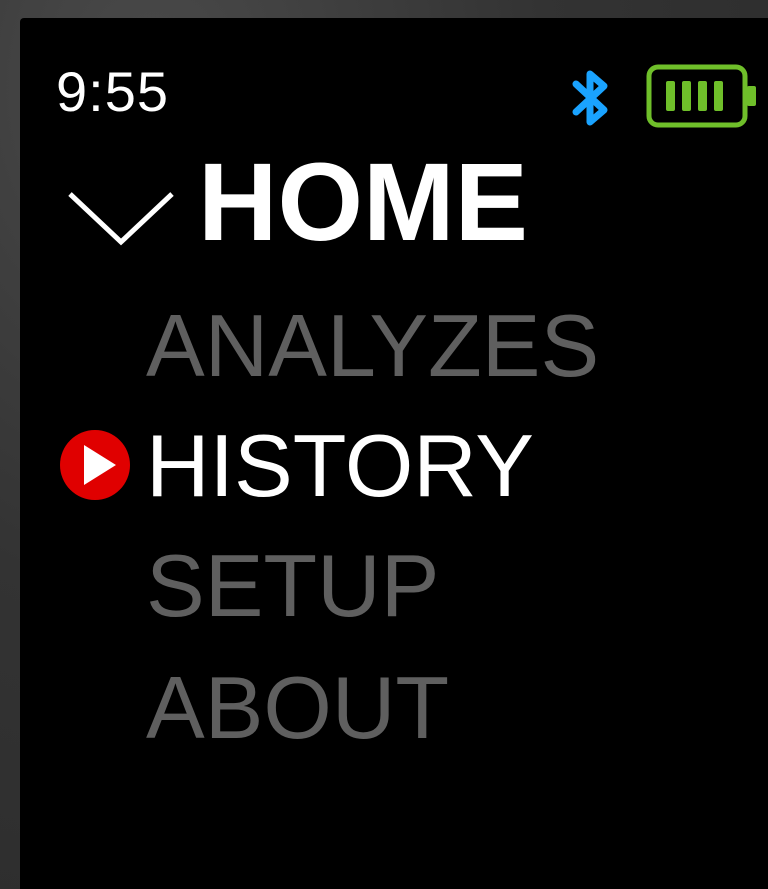 The height and width of the screenshot is (889, 768). I want to click on clock-time: 9:55, so click(112, 91).